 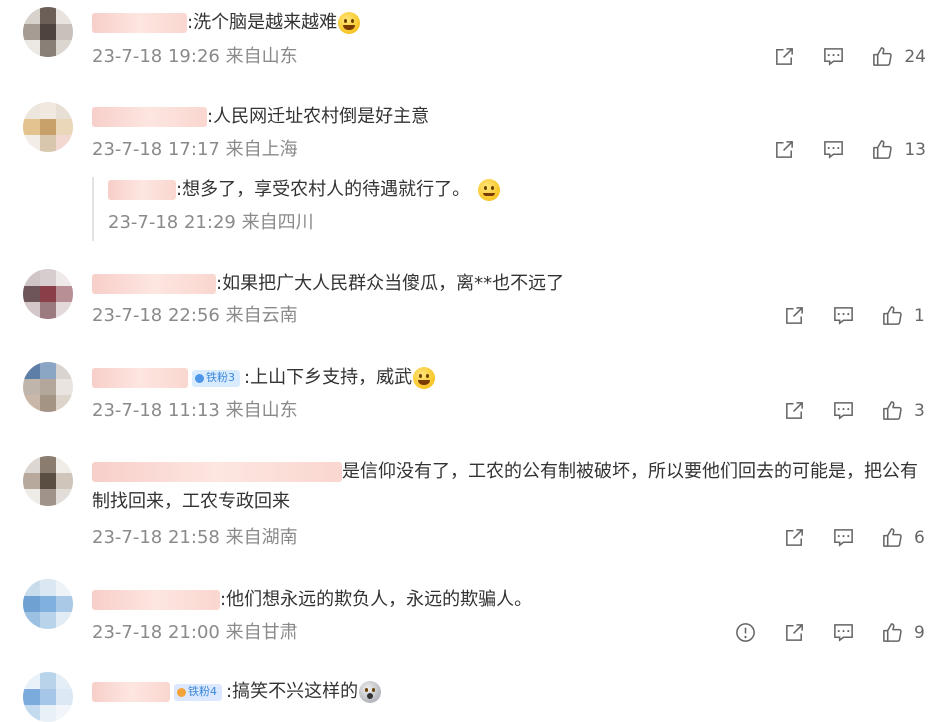 What do you see at coordinates (202, 691) in the screenshot?
I see `fan-badge-label: 铁粉4` at bounding box center [202, 691].